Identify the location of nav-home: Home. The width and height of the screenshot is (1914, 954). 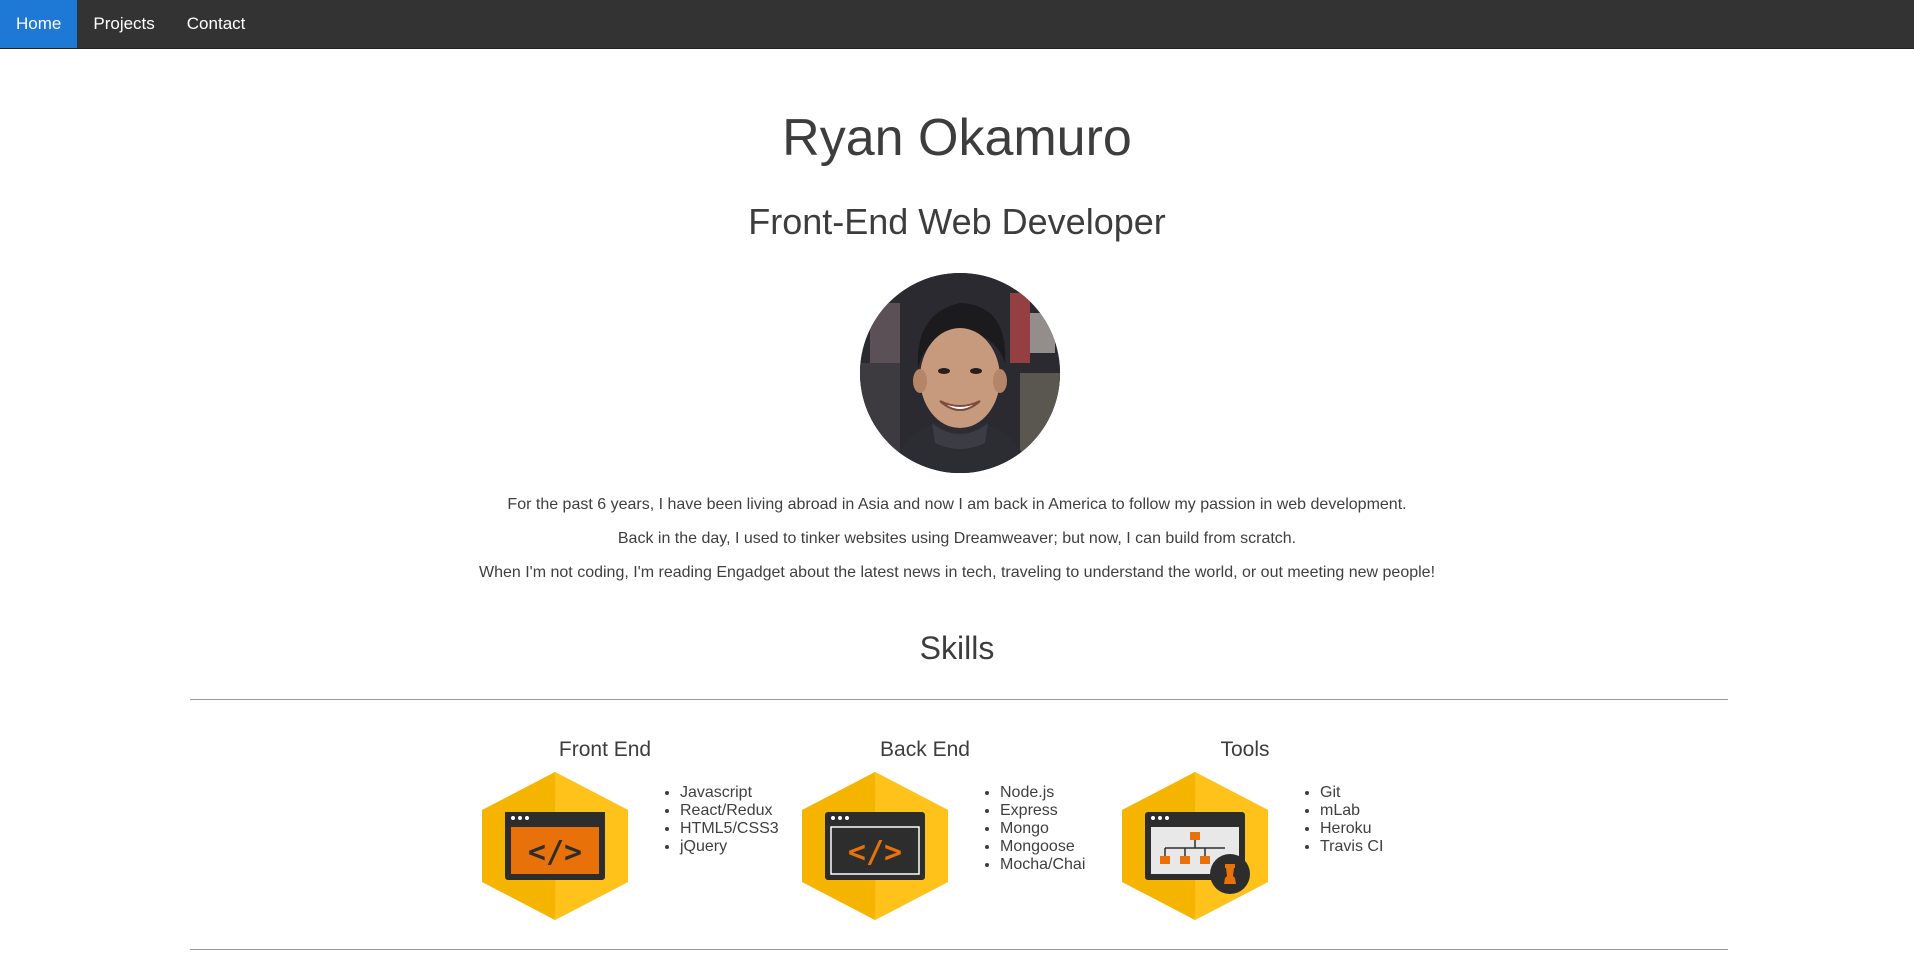
(39, 24).